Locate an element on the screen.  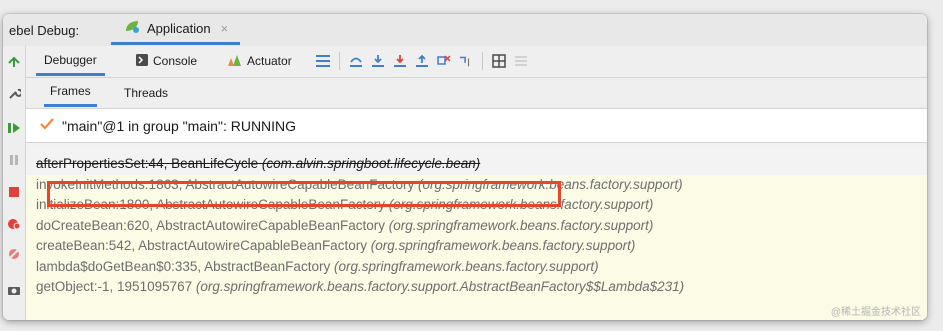
frame-package: (com.alvin.springboot.lifecycle.bean) is located at coordinates (371, 163).